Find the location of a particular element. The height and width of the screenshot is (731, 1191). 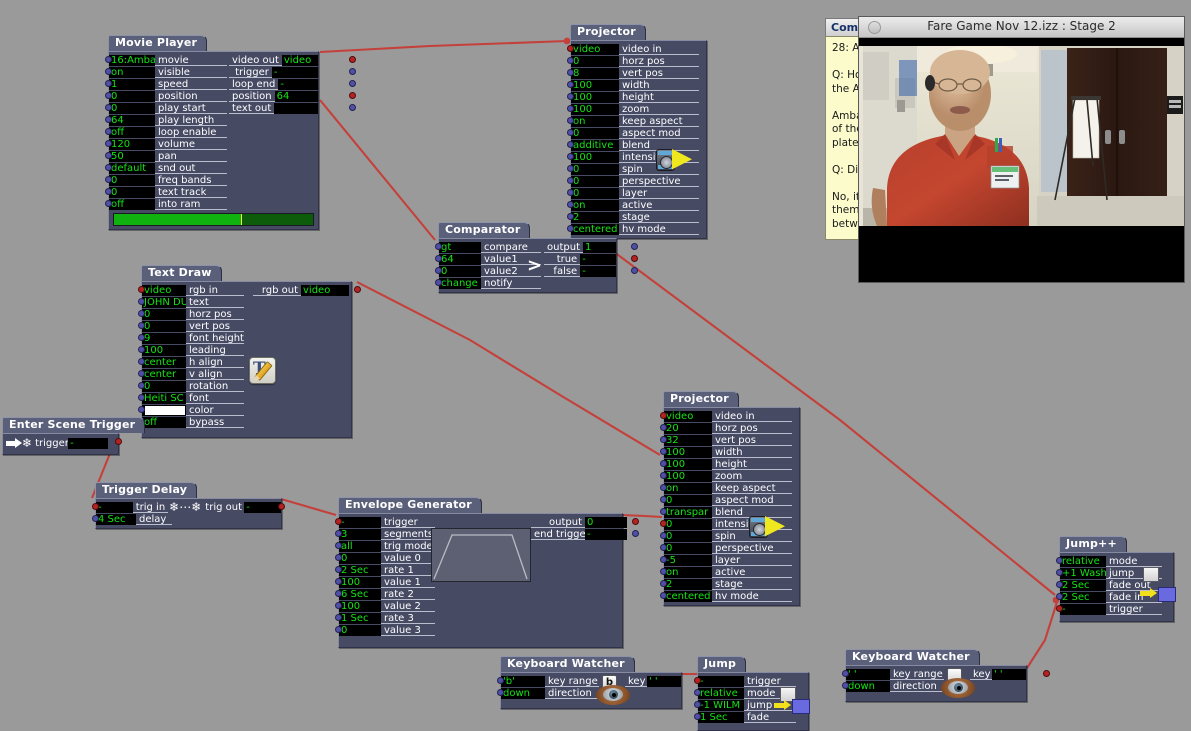

param-row: Heiti SC font is located at coordinates (192, 398).